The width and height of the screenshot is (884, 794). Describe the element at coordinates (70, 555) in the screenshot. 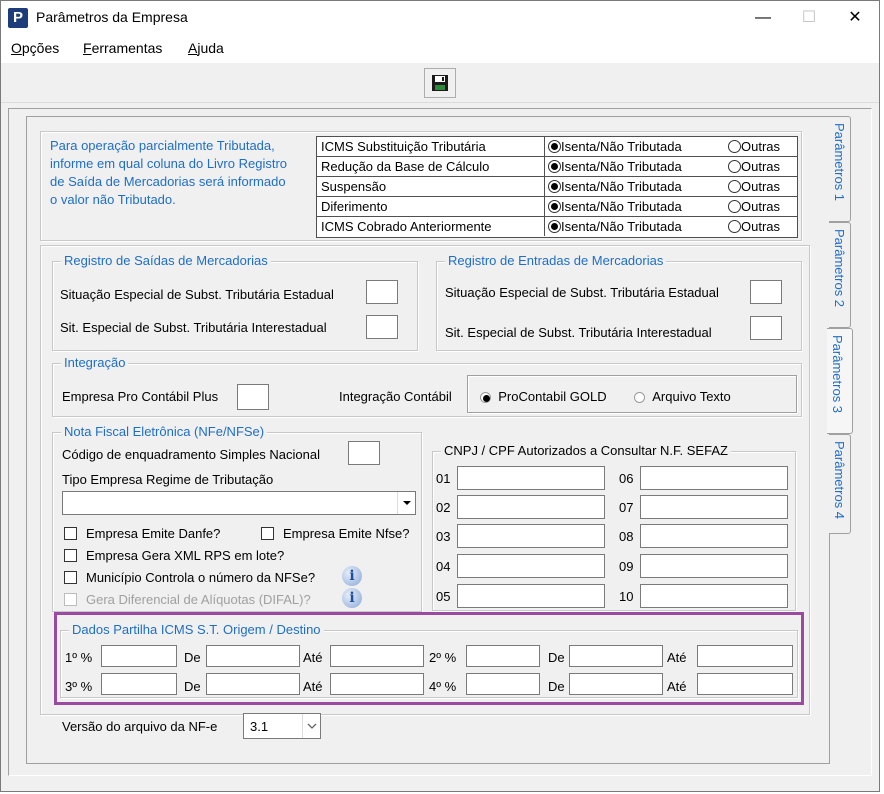

I see `xml-rps-checkbox` at that location.